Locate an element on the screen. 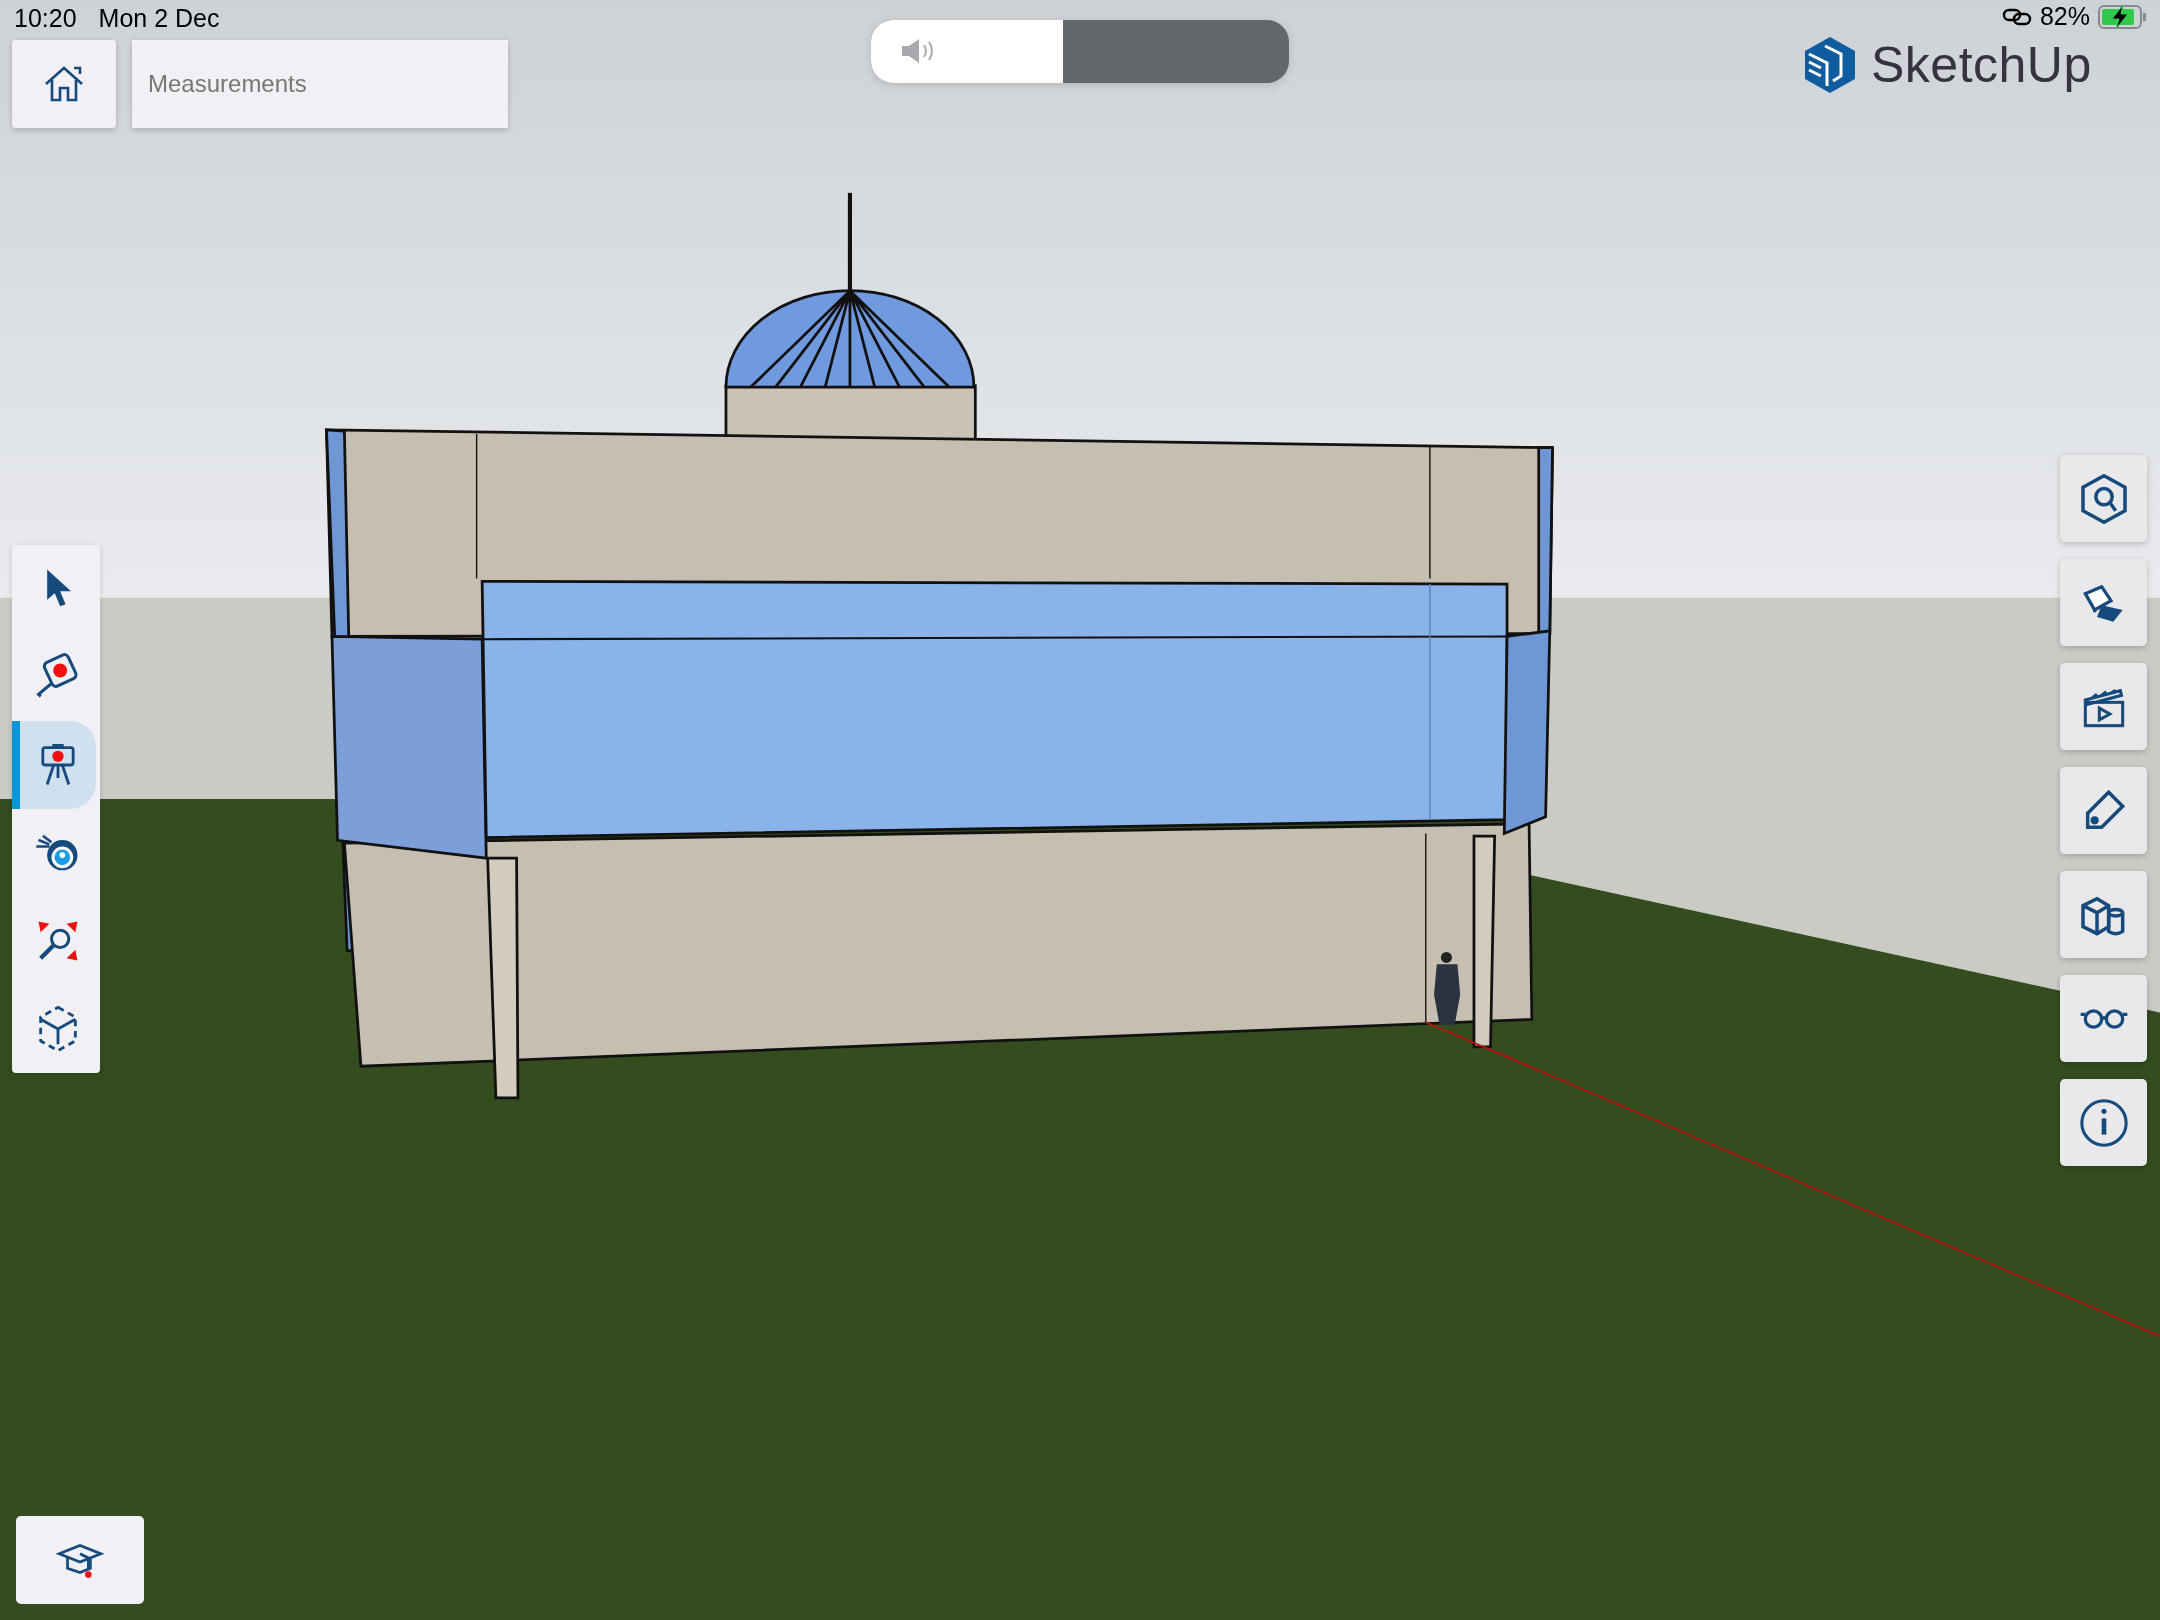 This screenshot has height=1620, width=2160. battery-percent: 82% is located at coordinates (2064, 16).